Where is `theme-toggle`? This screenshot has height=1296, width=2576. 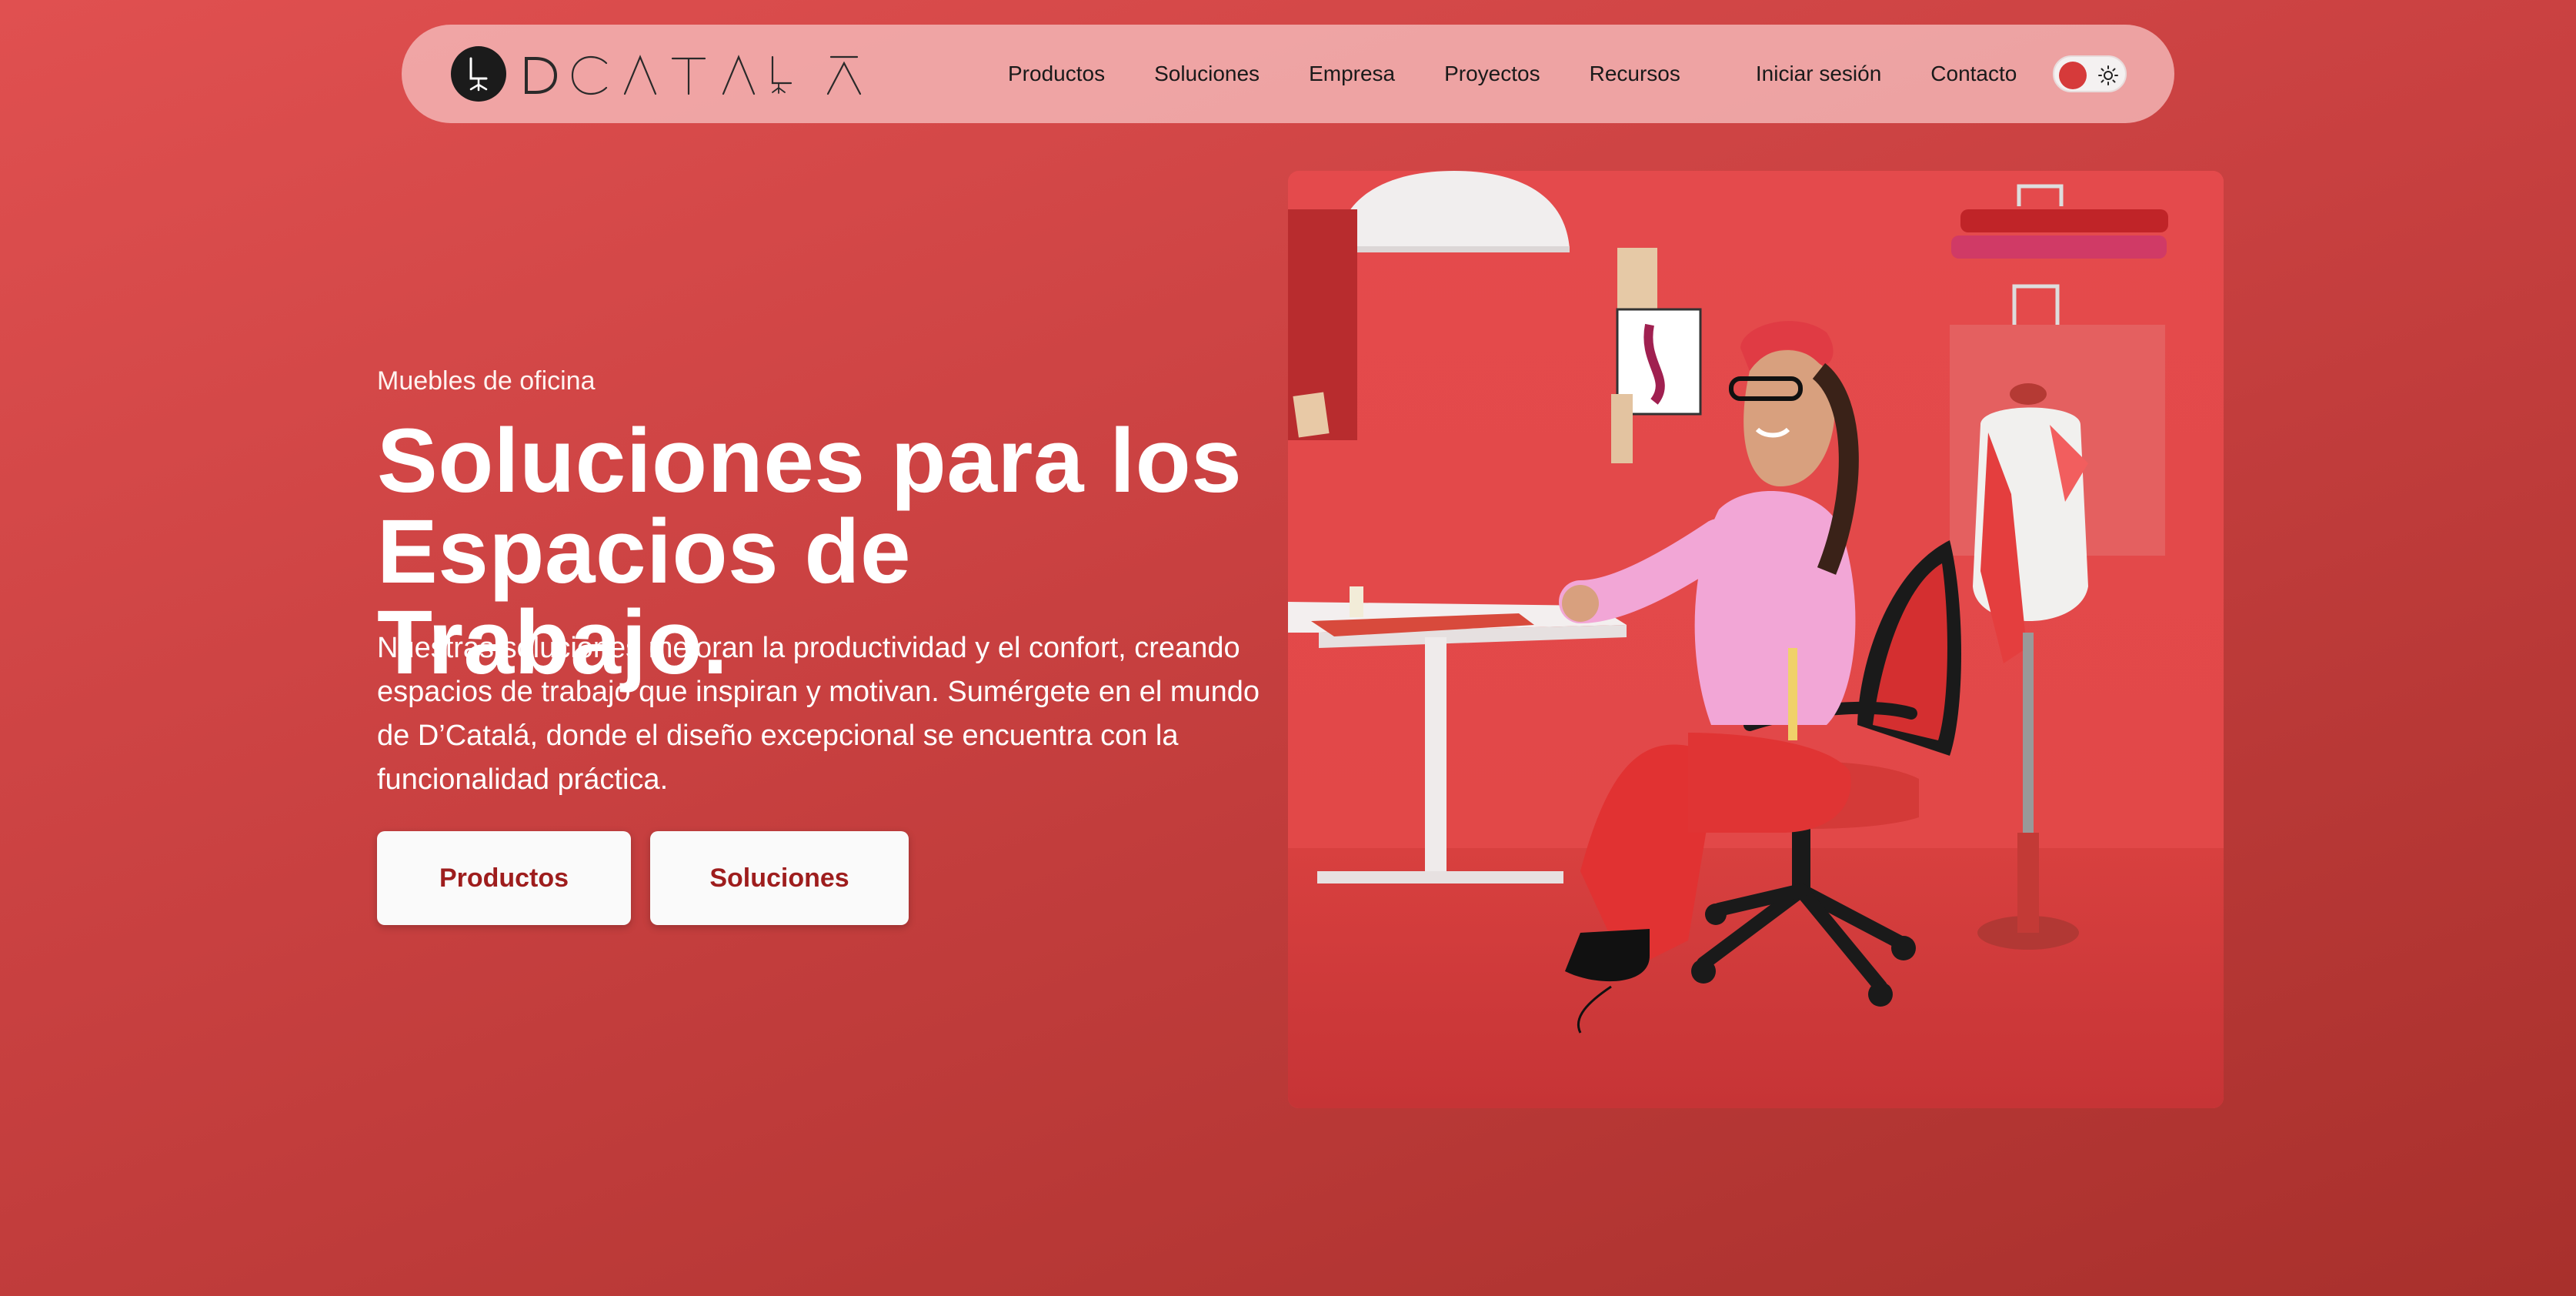
theme-toggle is located at coordinates (2090, 73).